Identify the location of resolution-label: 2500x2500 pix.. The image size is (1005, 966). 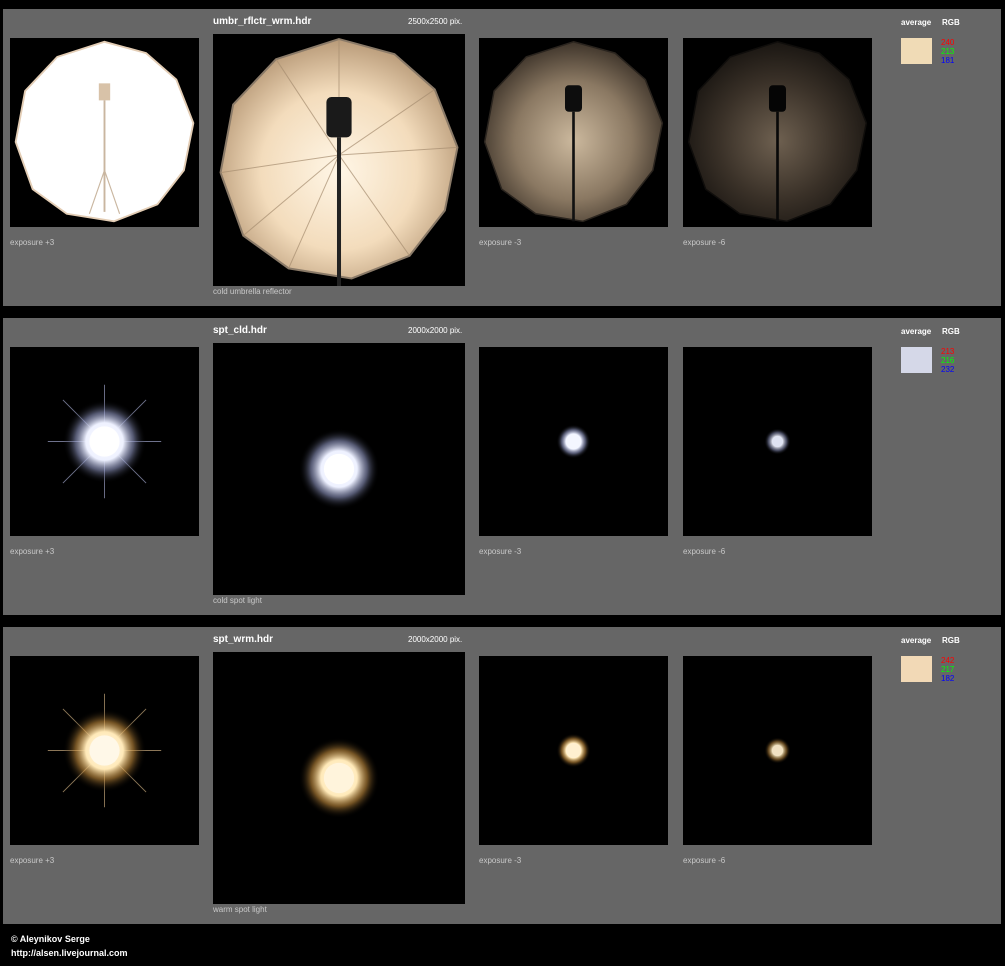
(435, 21).